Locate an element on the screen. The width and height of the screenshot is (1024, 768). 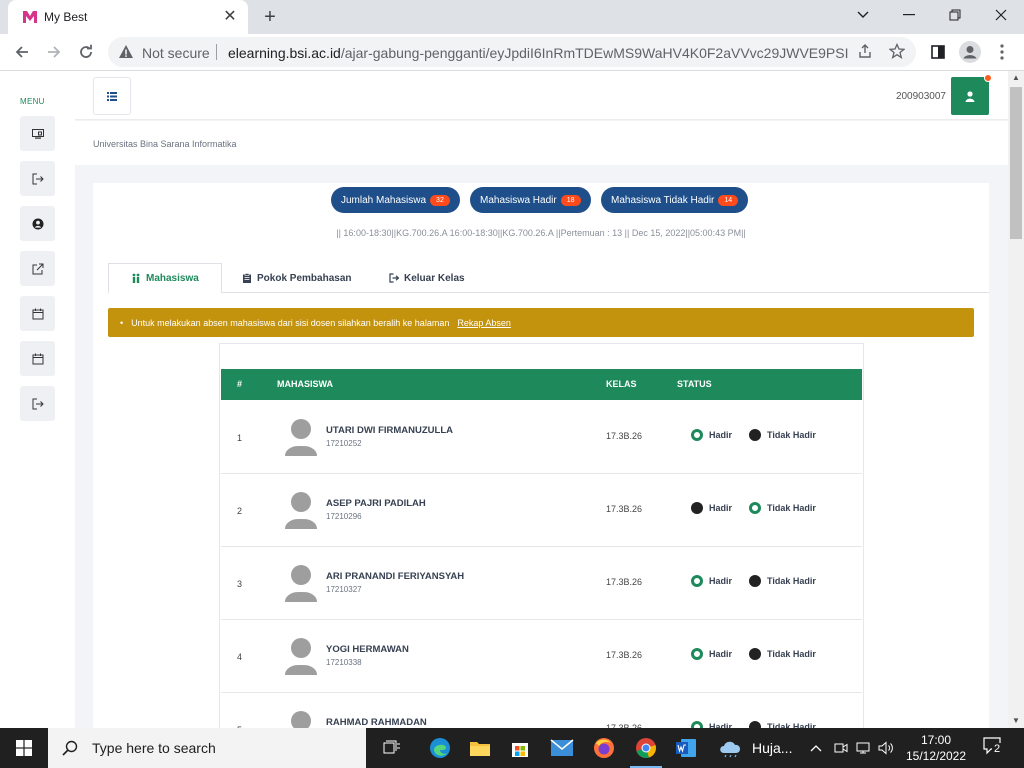
network-icon is located at coordinates (864, 748).